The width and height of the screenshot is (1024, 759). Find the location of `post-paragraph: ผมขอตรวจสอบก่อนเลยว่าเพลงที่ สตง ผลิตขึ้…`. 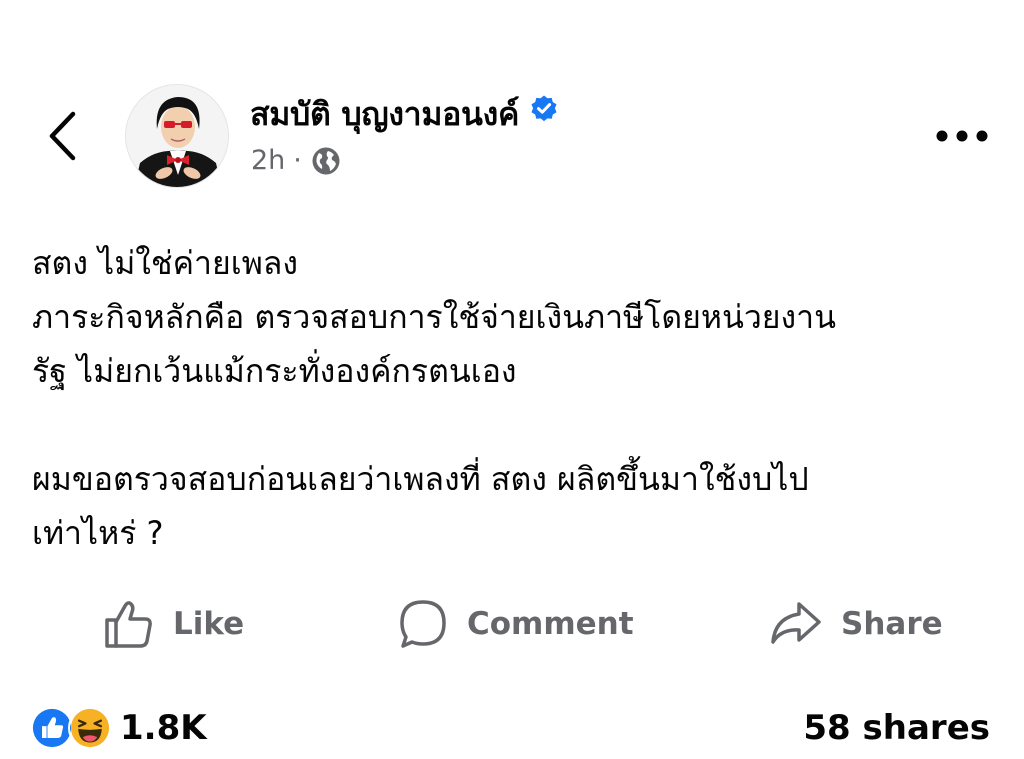

post-paragraph: ผมขอตรวจสอบก่อนเลยว่าเพลงที่ สตง ผลิตขึ้… is located at coordinates (512, 506).